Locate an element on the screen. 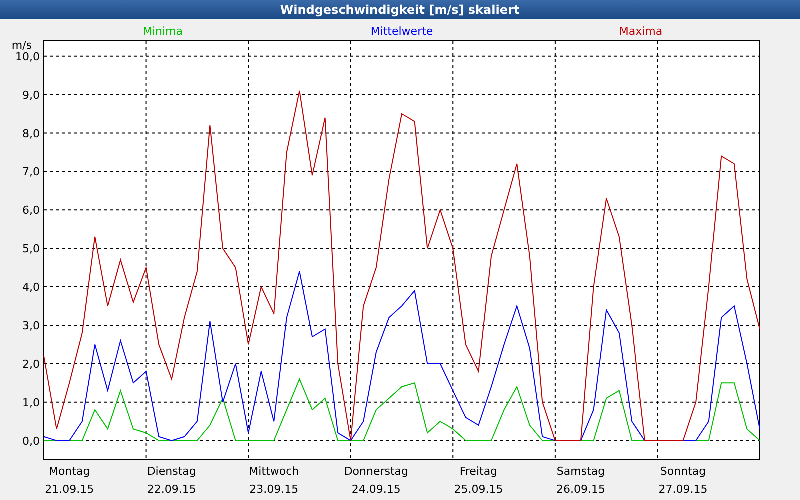  date-label: 25.09.15 is located at coordinates (479, 489).